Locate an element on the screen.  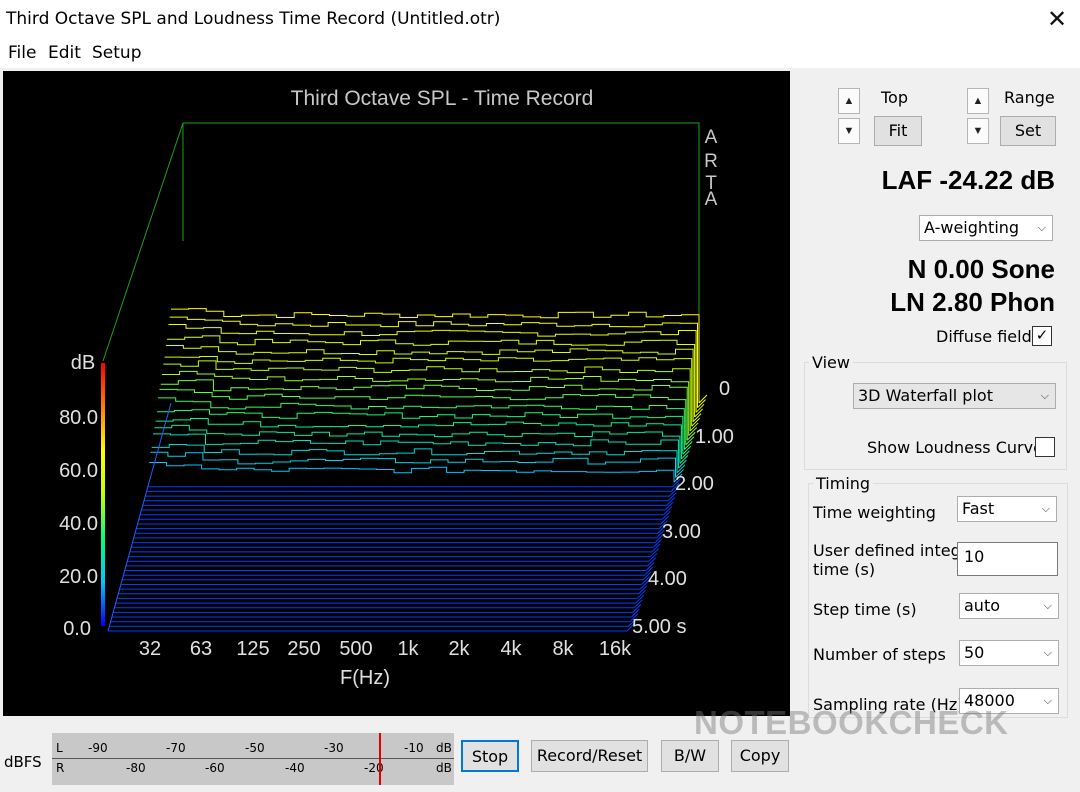
y-tick-0: 0.0 is located at coordinates (77, 629).